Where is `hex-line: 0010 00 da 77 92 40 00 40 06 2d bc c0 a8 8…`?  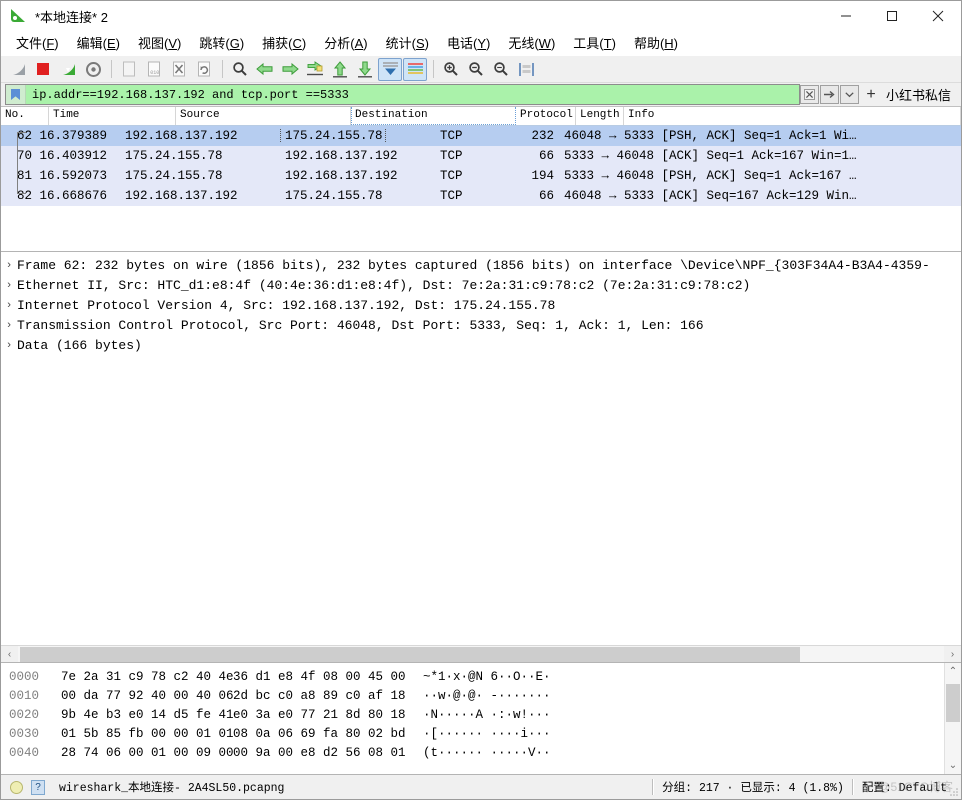
hex-line: 0010 00 da 77 92 40 00 40 06 2d bc c0 a8 8… is located at coordinates (476, 696).